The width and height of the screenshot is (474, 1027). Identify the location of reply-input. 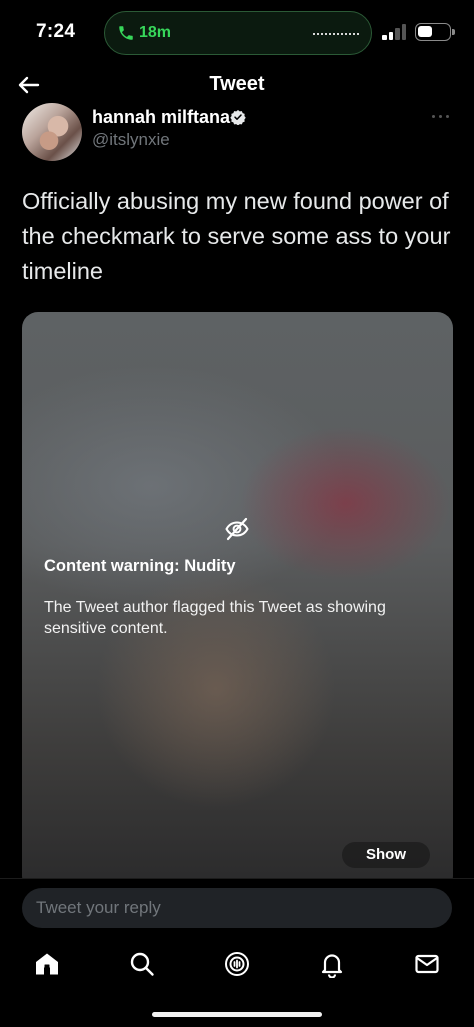
(237, 908).